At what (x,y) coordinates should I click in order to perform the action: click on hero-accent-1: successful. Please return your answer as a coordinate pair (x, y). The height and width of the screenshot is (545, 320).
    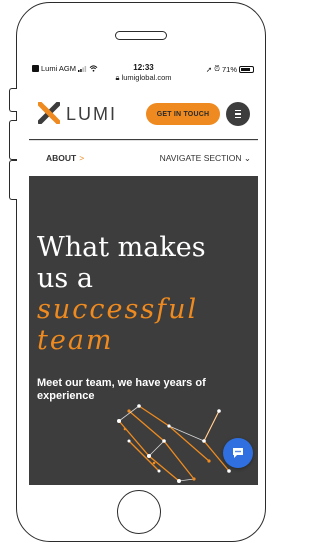
    Looking at the image, I should click on (118, 309).